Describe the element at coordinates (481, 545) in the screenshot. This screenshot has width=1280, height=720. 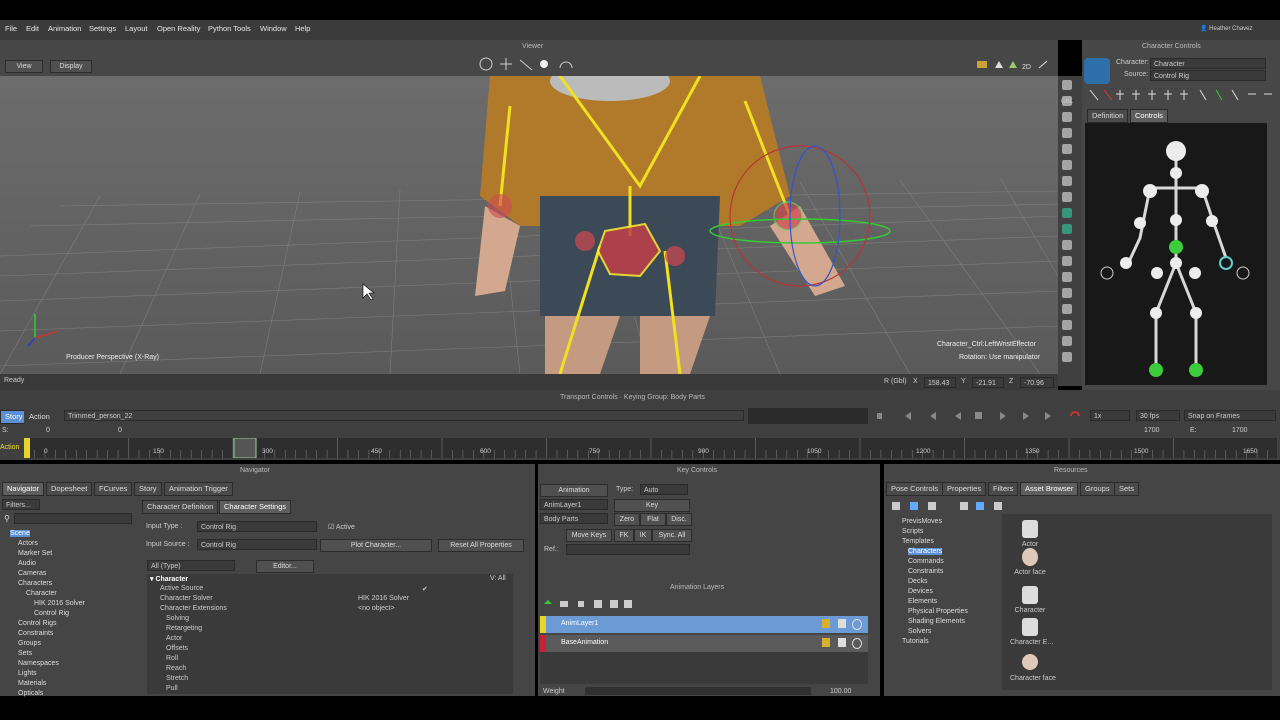
I see `reset-properties-button: Reset All Properties` at that location.